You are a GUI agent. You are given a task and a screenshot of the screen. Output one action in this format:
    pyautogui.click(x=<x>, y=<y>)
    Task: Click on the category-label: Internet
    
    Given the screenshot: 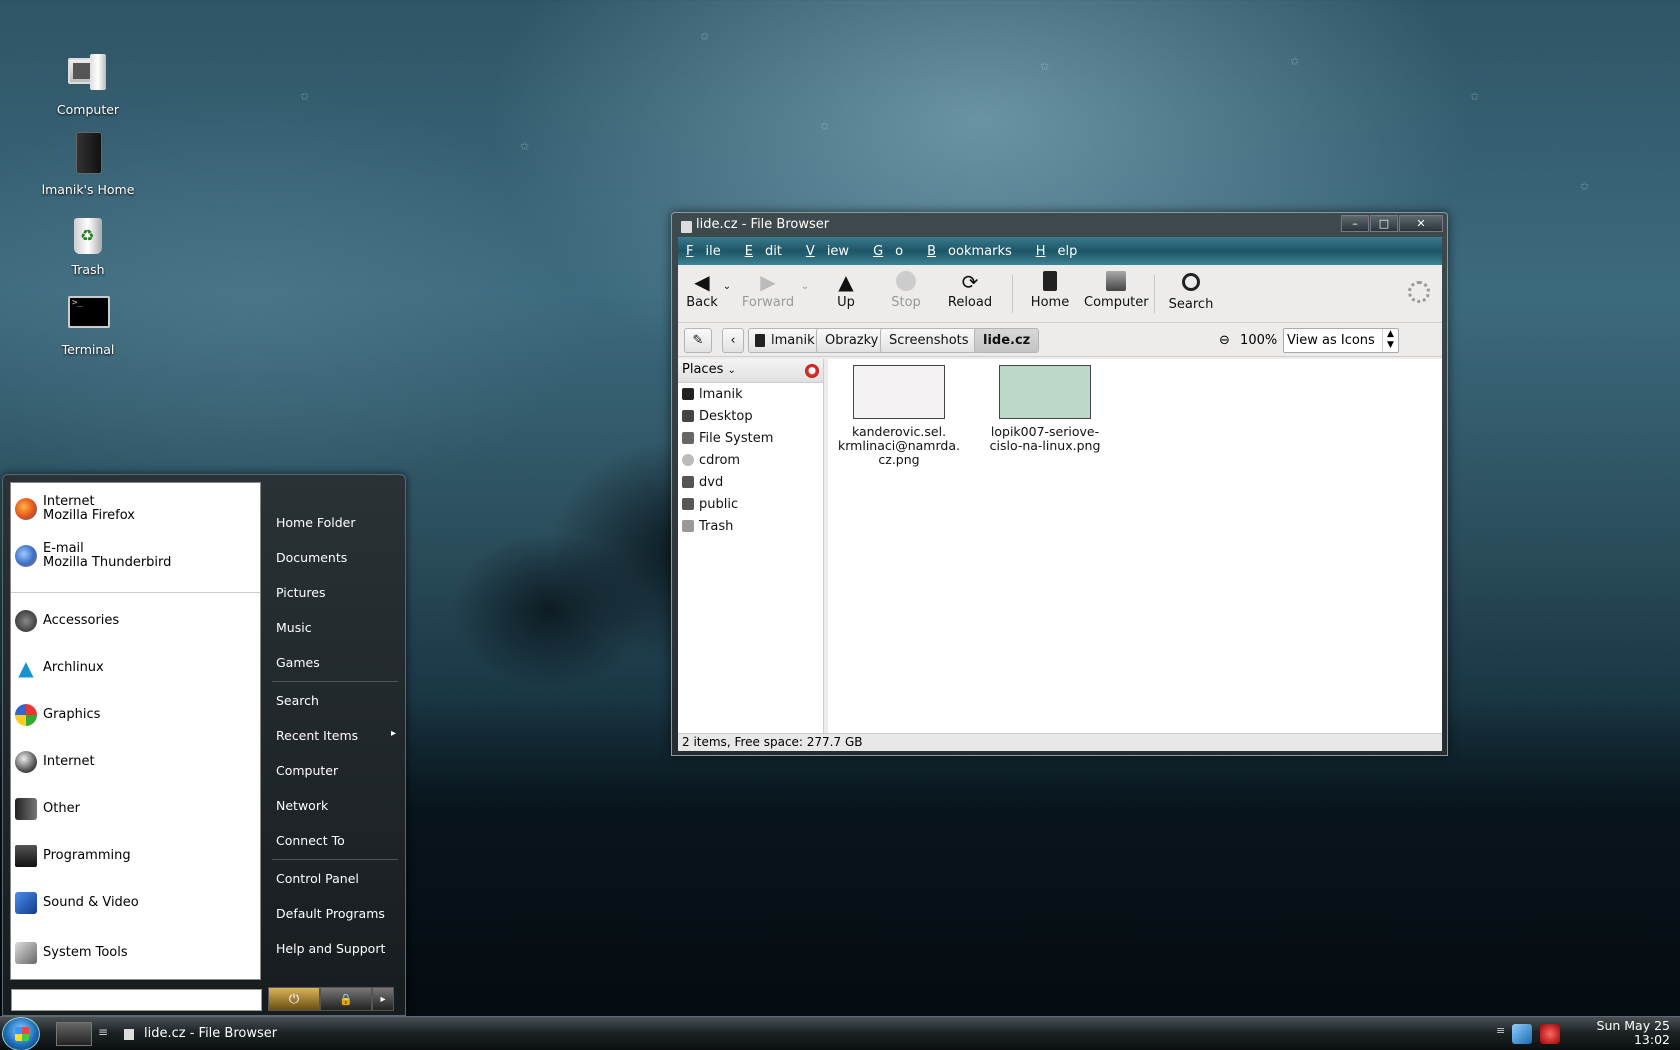 What is the action you would take?
    pyautogui.click(x=69, y=761)
    